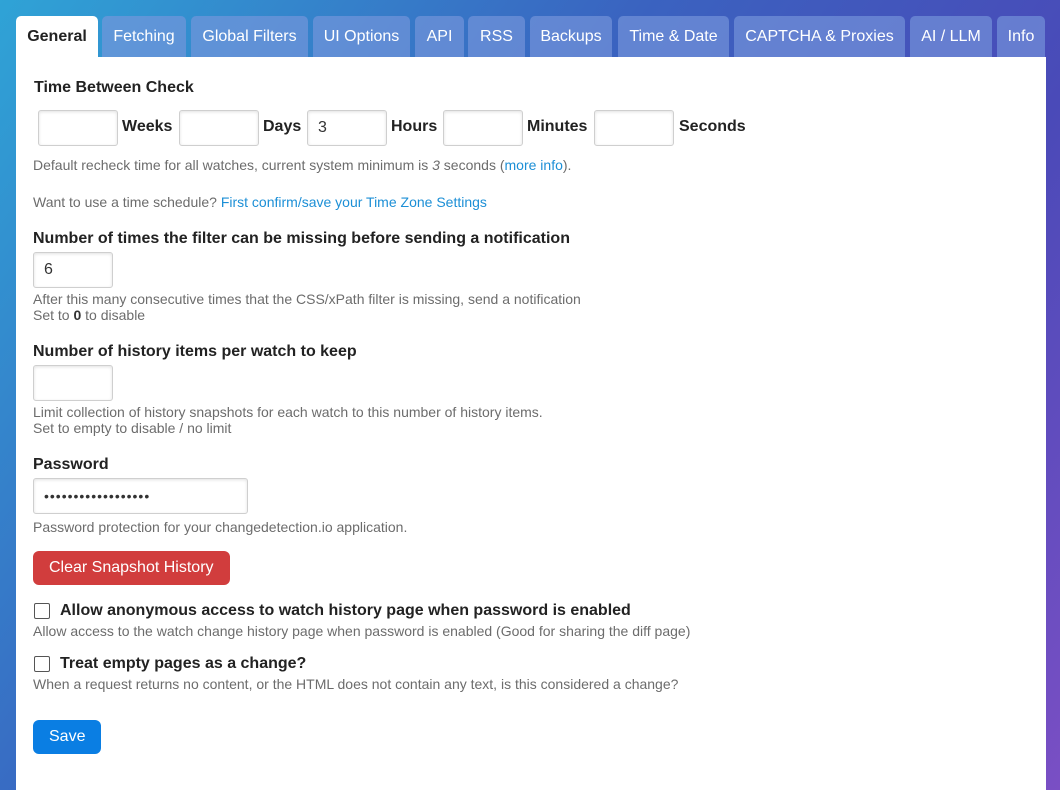  Describe the element at coordinates (73, 383) in the screenshot. I see `history-items-input` at that location.